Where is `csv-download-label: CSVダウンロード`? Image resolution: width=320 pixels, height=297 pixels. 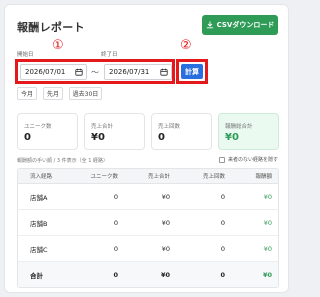
csv-download-label: CSVダウンロード is located at coordinates (245, 25).